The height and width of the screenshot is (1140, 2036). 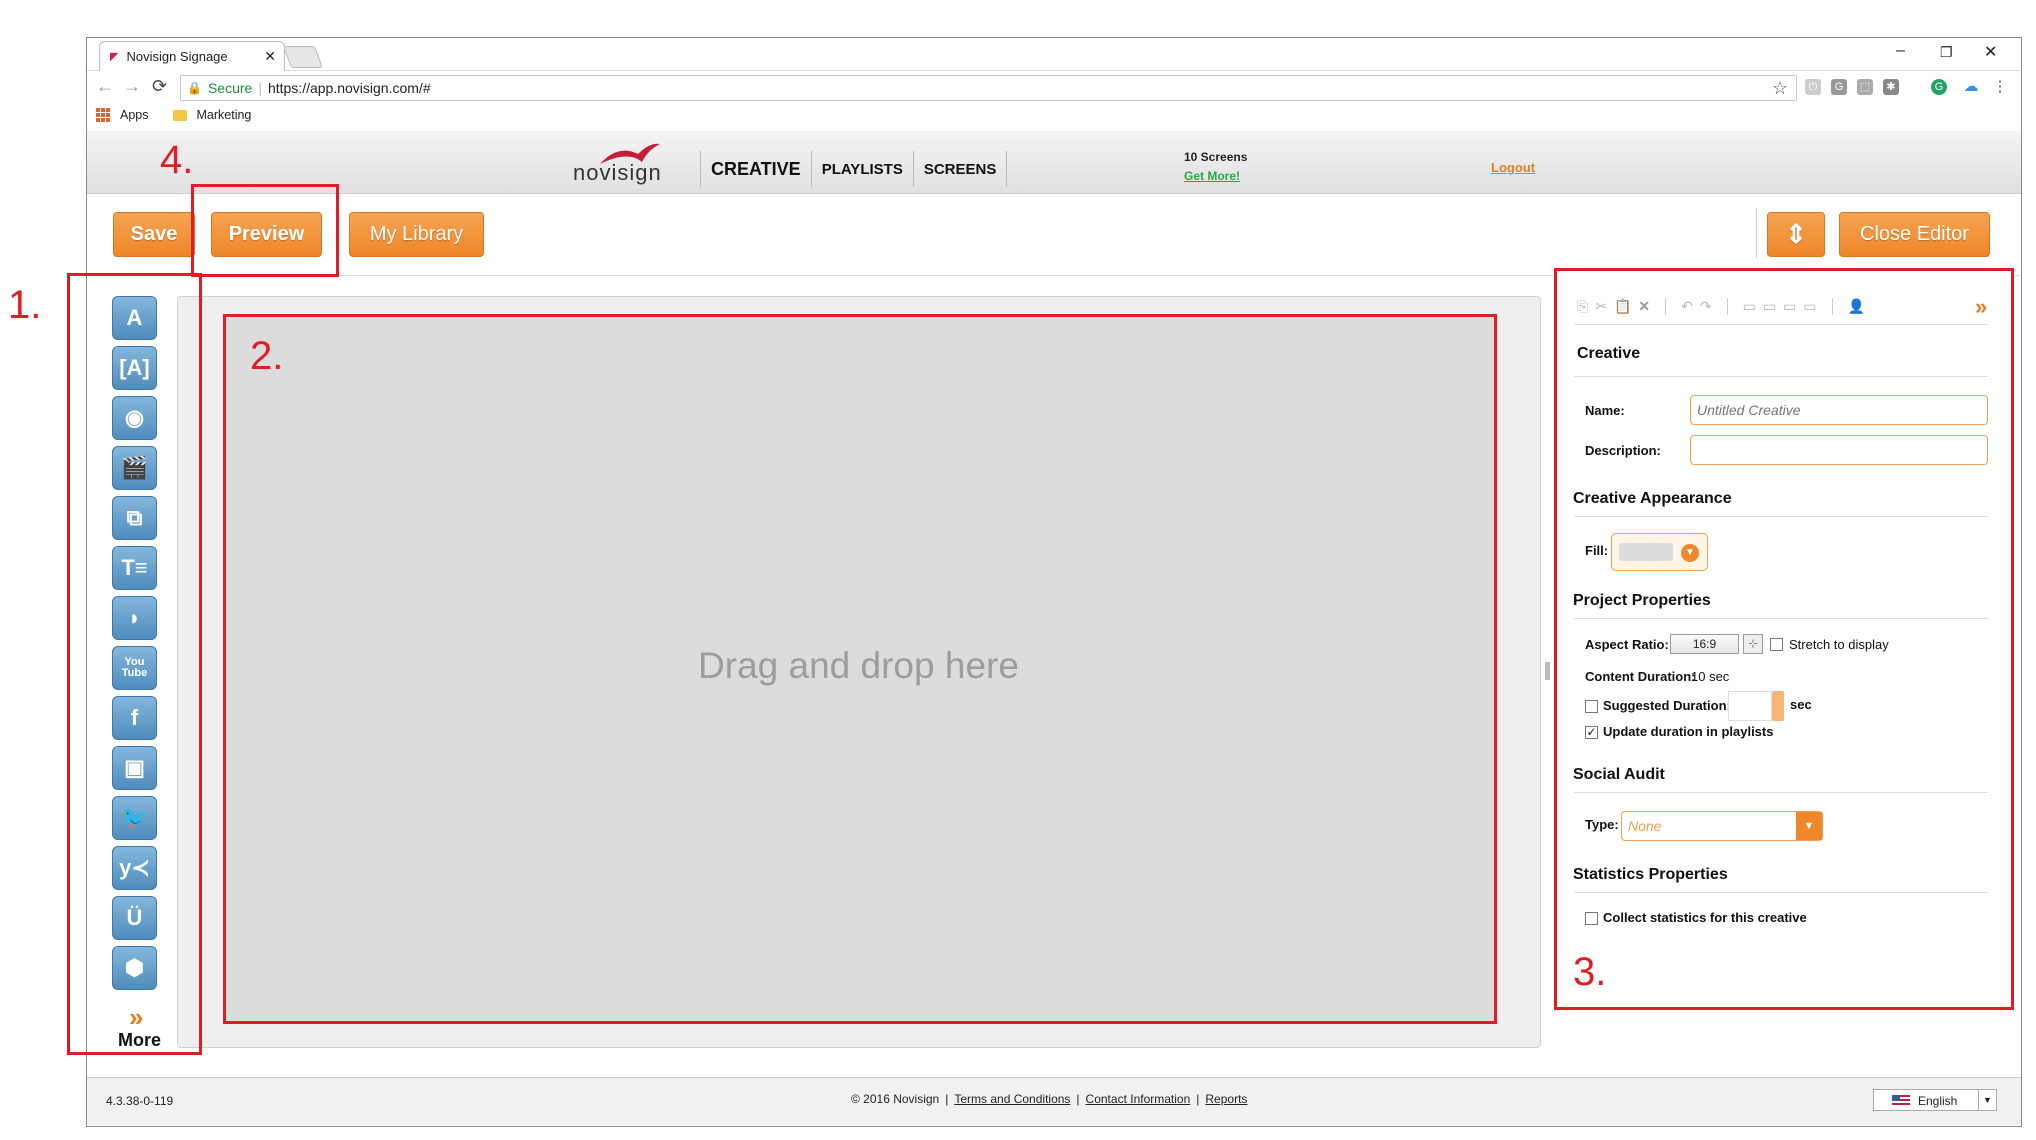 I want to click on main-nav: CREATIVE PLAYLISTS SCREENS, so click(x=854, y=169).